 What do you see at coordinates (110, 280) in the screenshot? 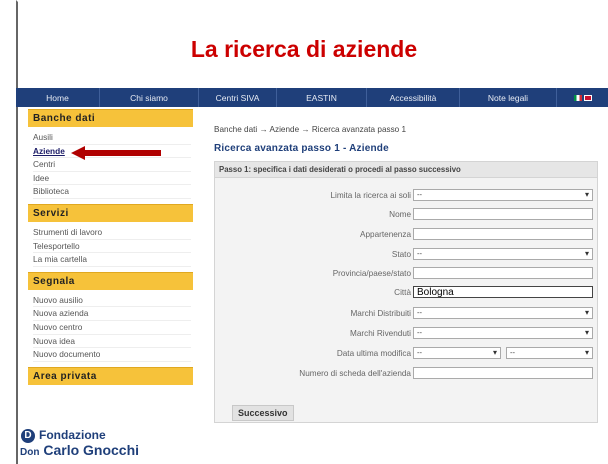
I see `section-segnala: Segnala` at bounding box center [110, 280].